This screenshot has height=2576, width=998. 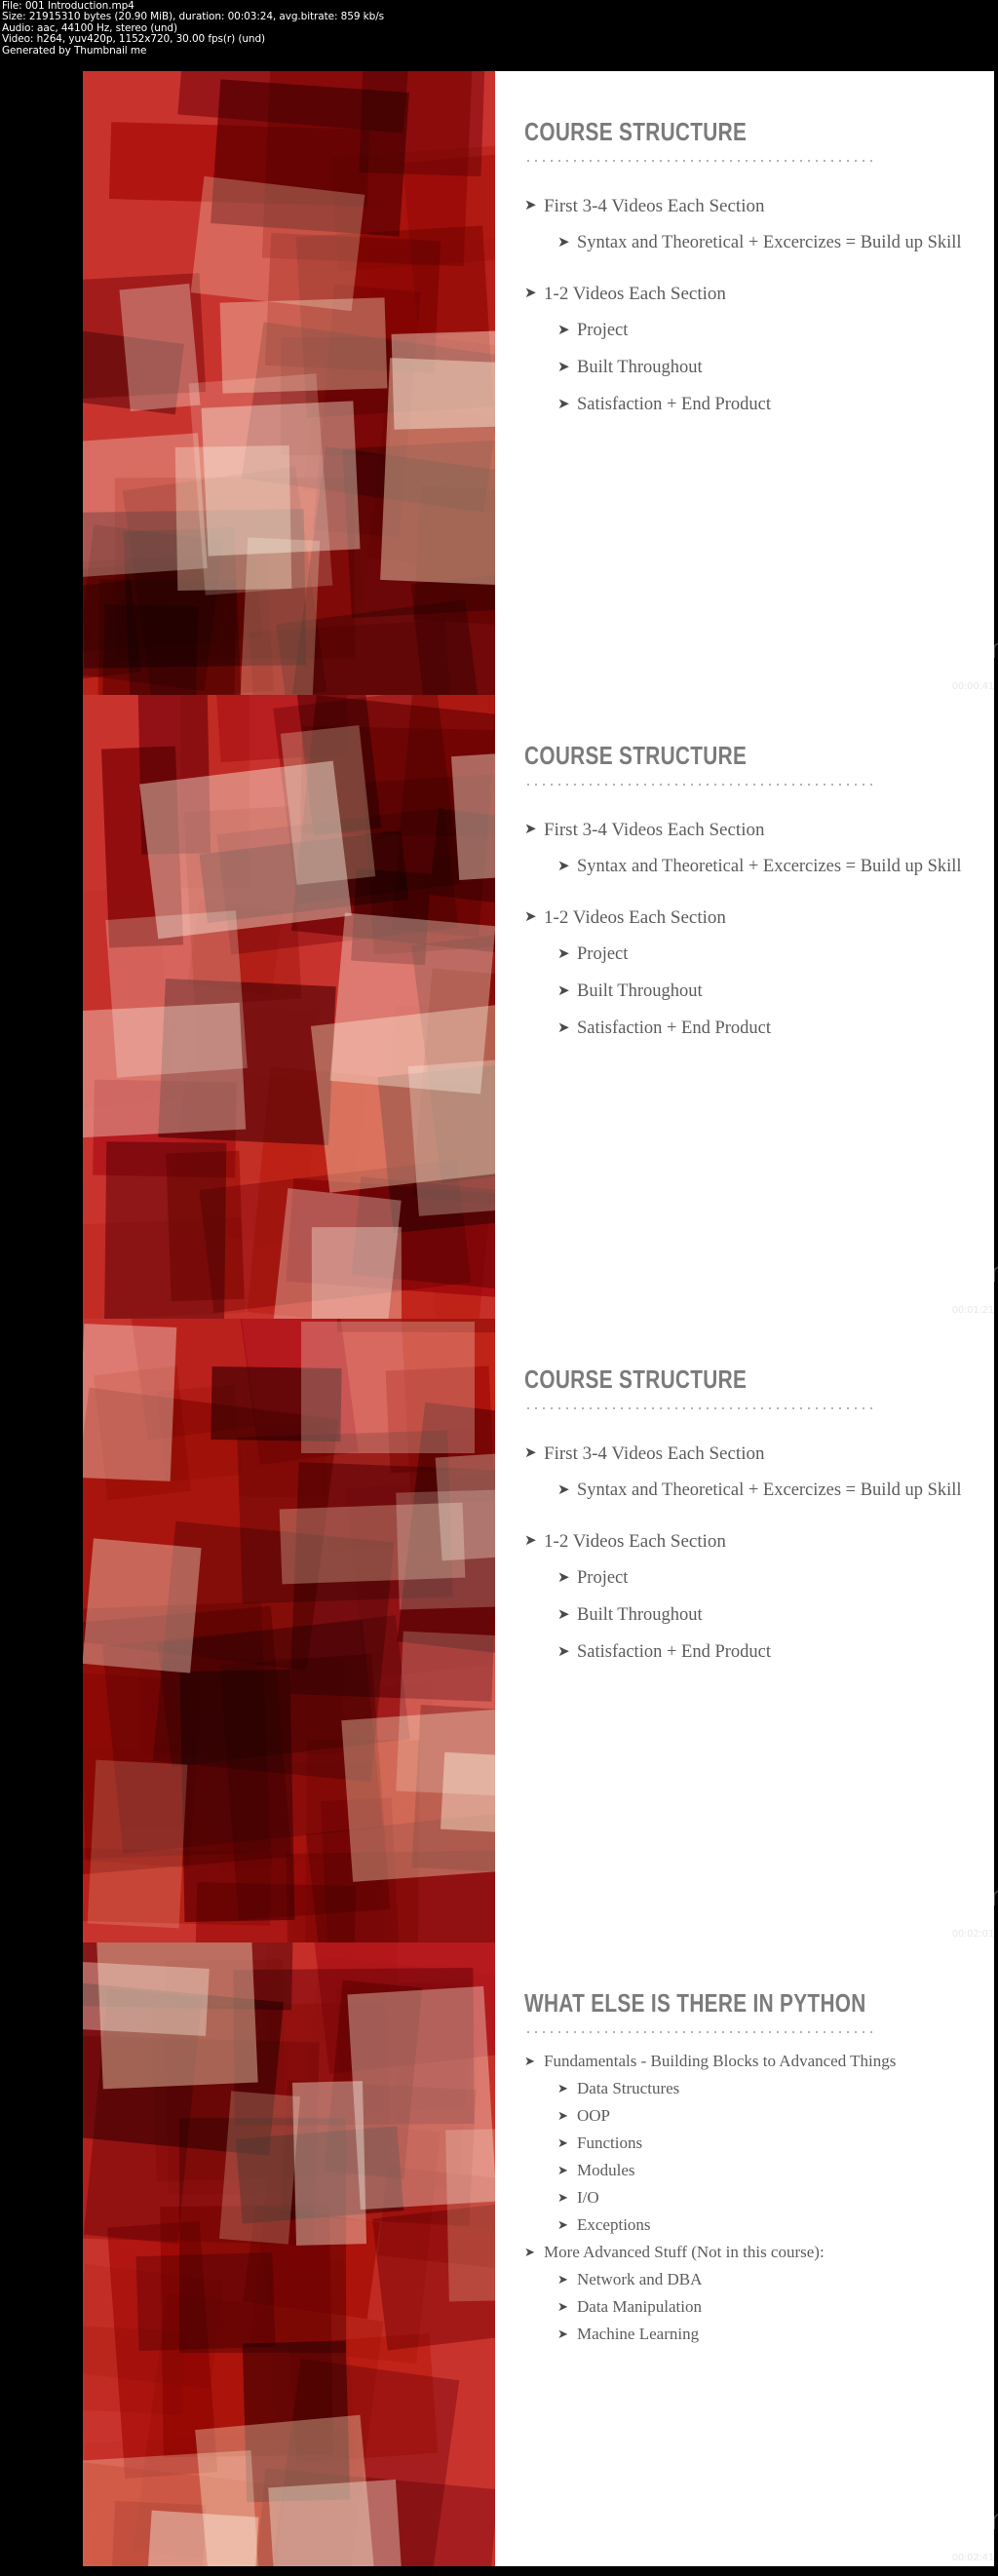 What do you see at coordinates (973, 1934) in the screenshot?
I see `frame-timestamp: 00:02:01` at bounding box center [973, 1934].